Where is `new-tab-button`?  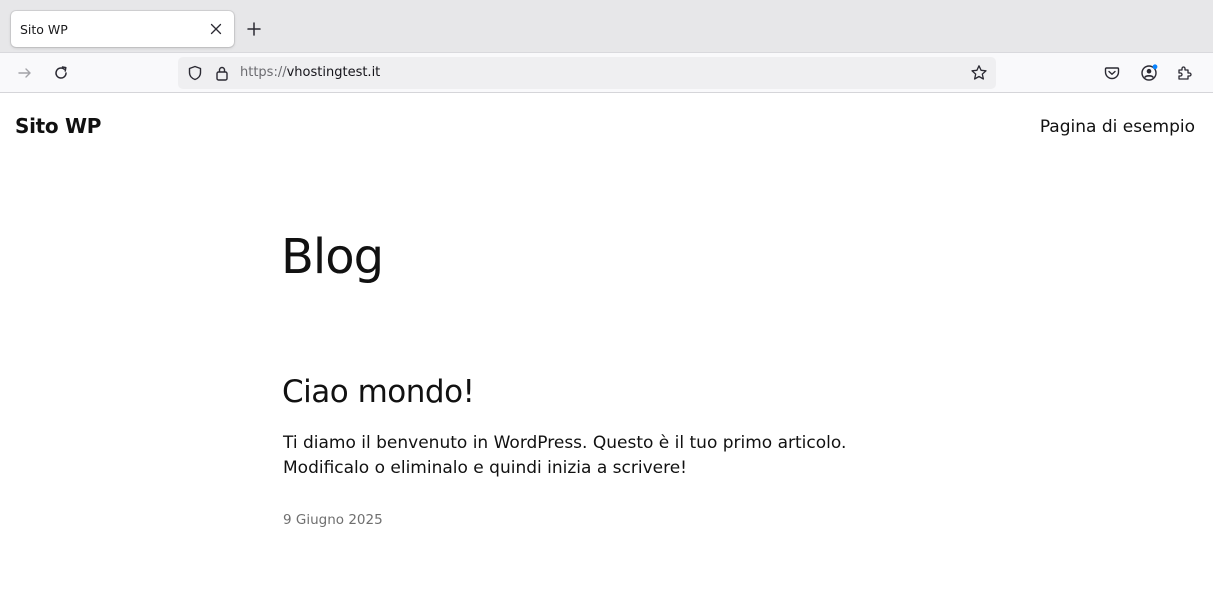 new-tab-button is located at coordinates (254, 29).